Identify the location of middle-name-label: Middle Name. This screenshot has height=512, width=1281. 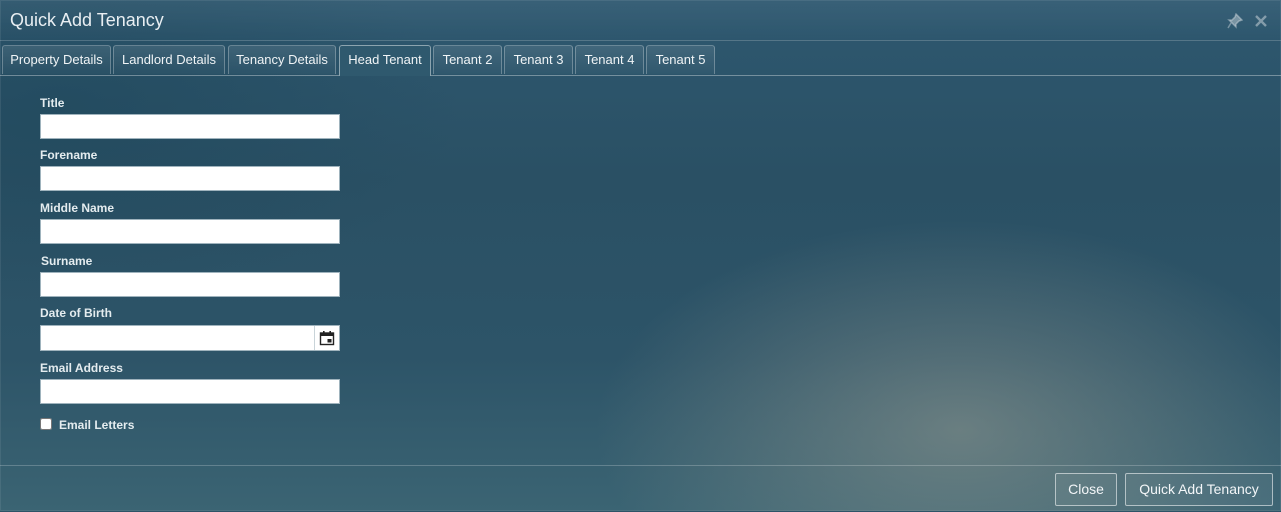
(77, 208).